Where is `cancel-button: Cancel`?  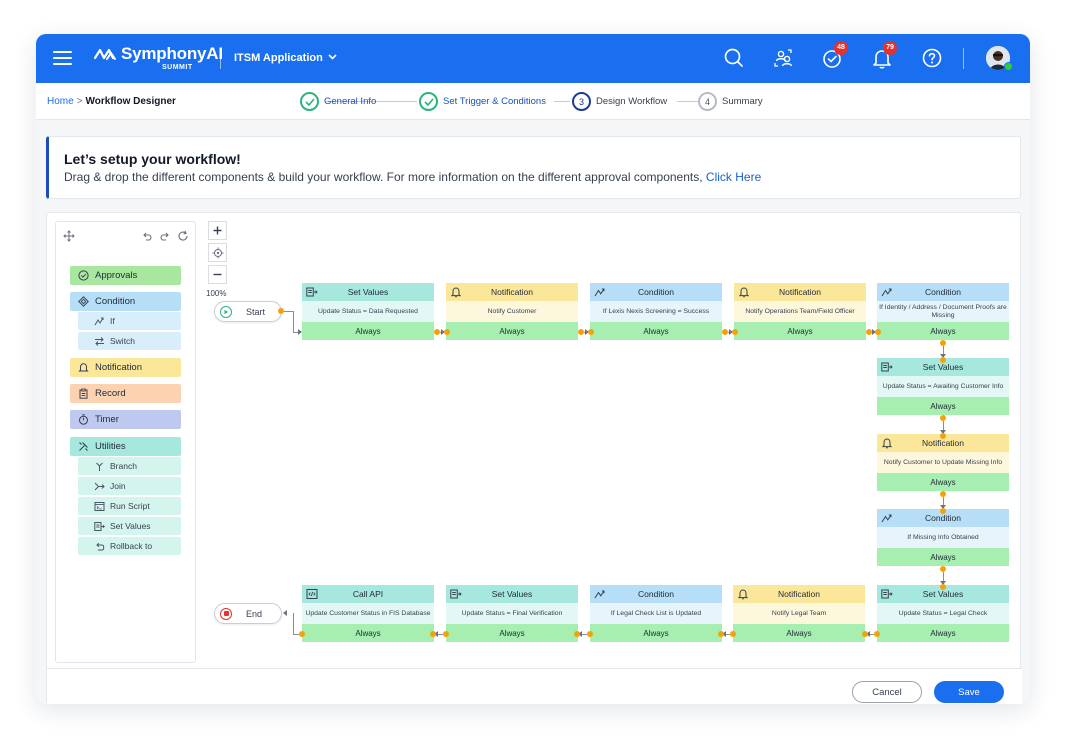 cancel-button: Cancel is located at coordinates (887, 692).